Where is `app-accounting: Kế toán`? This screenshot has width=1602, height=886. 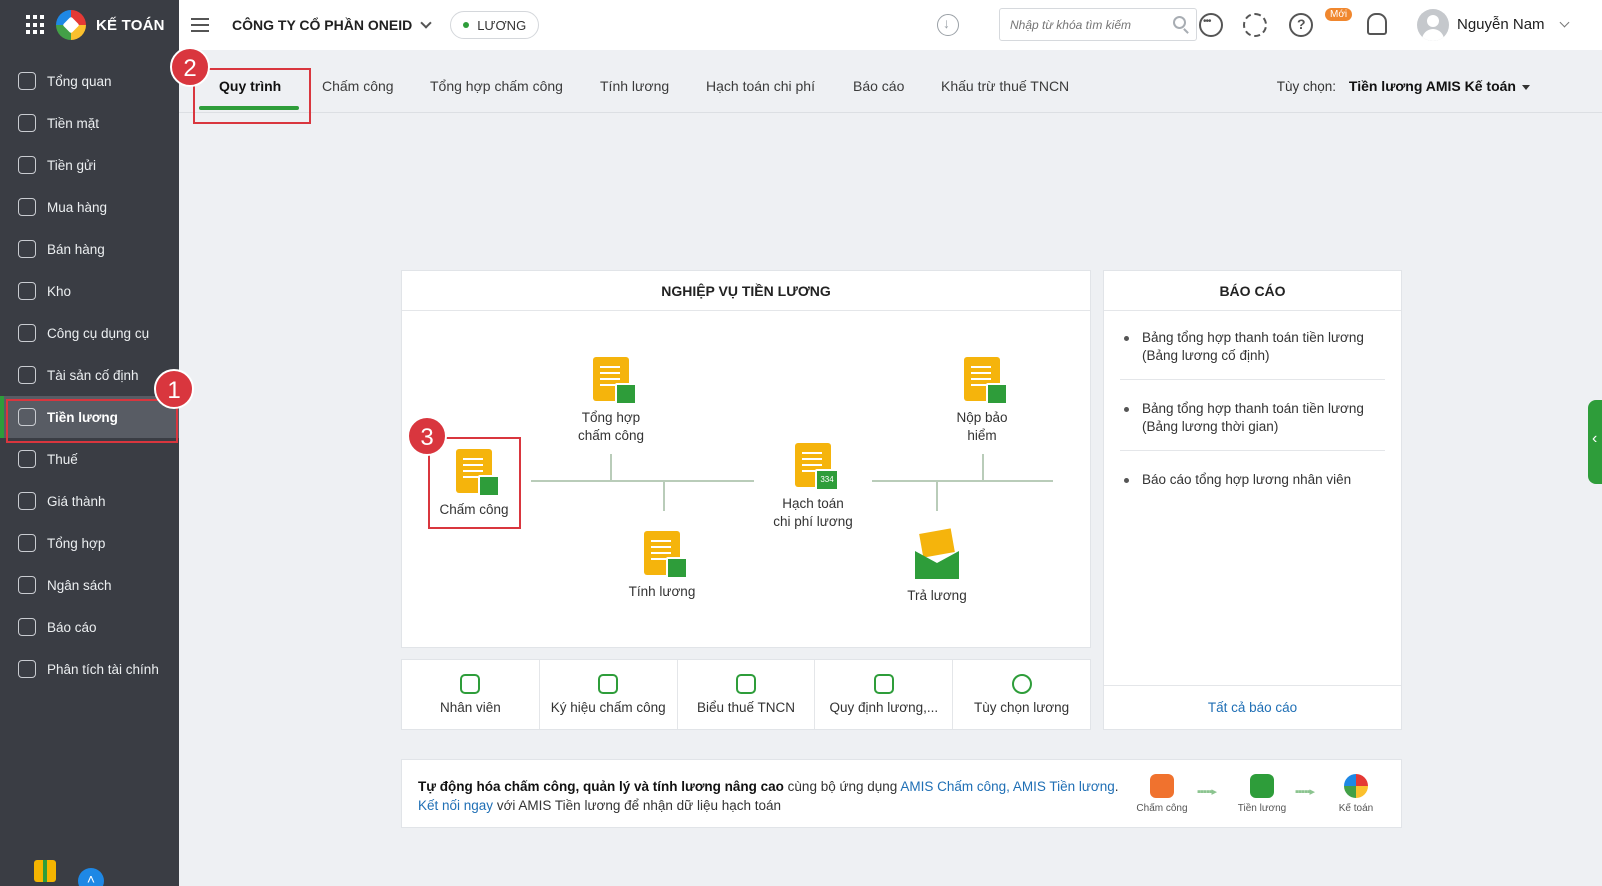 app-accounting: Kế toán is located at coordinates (1356, 794).